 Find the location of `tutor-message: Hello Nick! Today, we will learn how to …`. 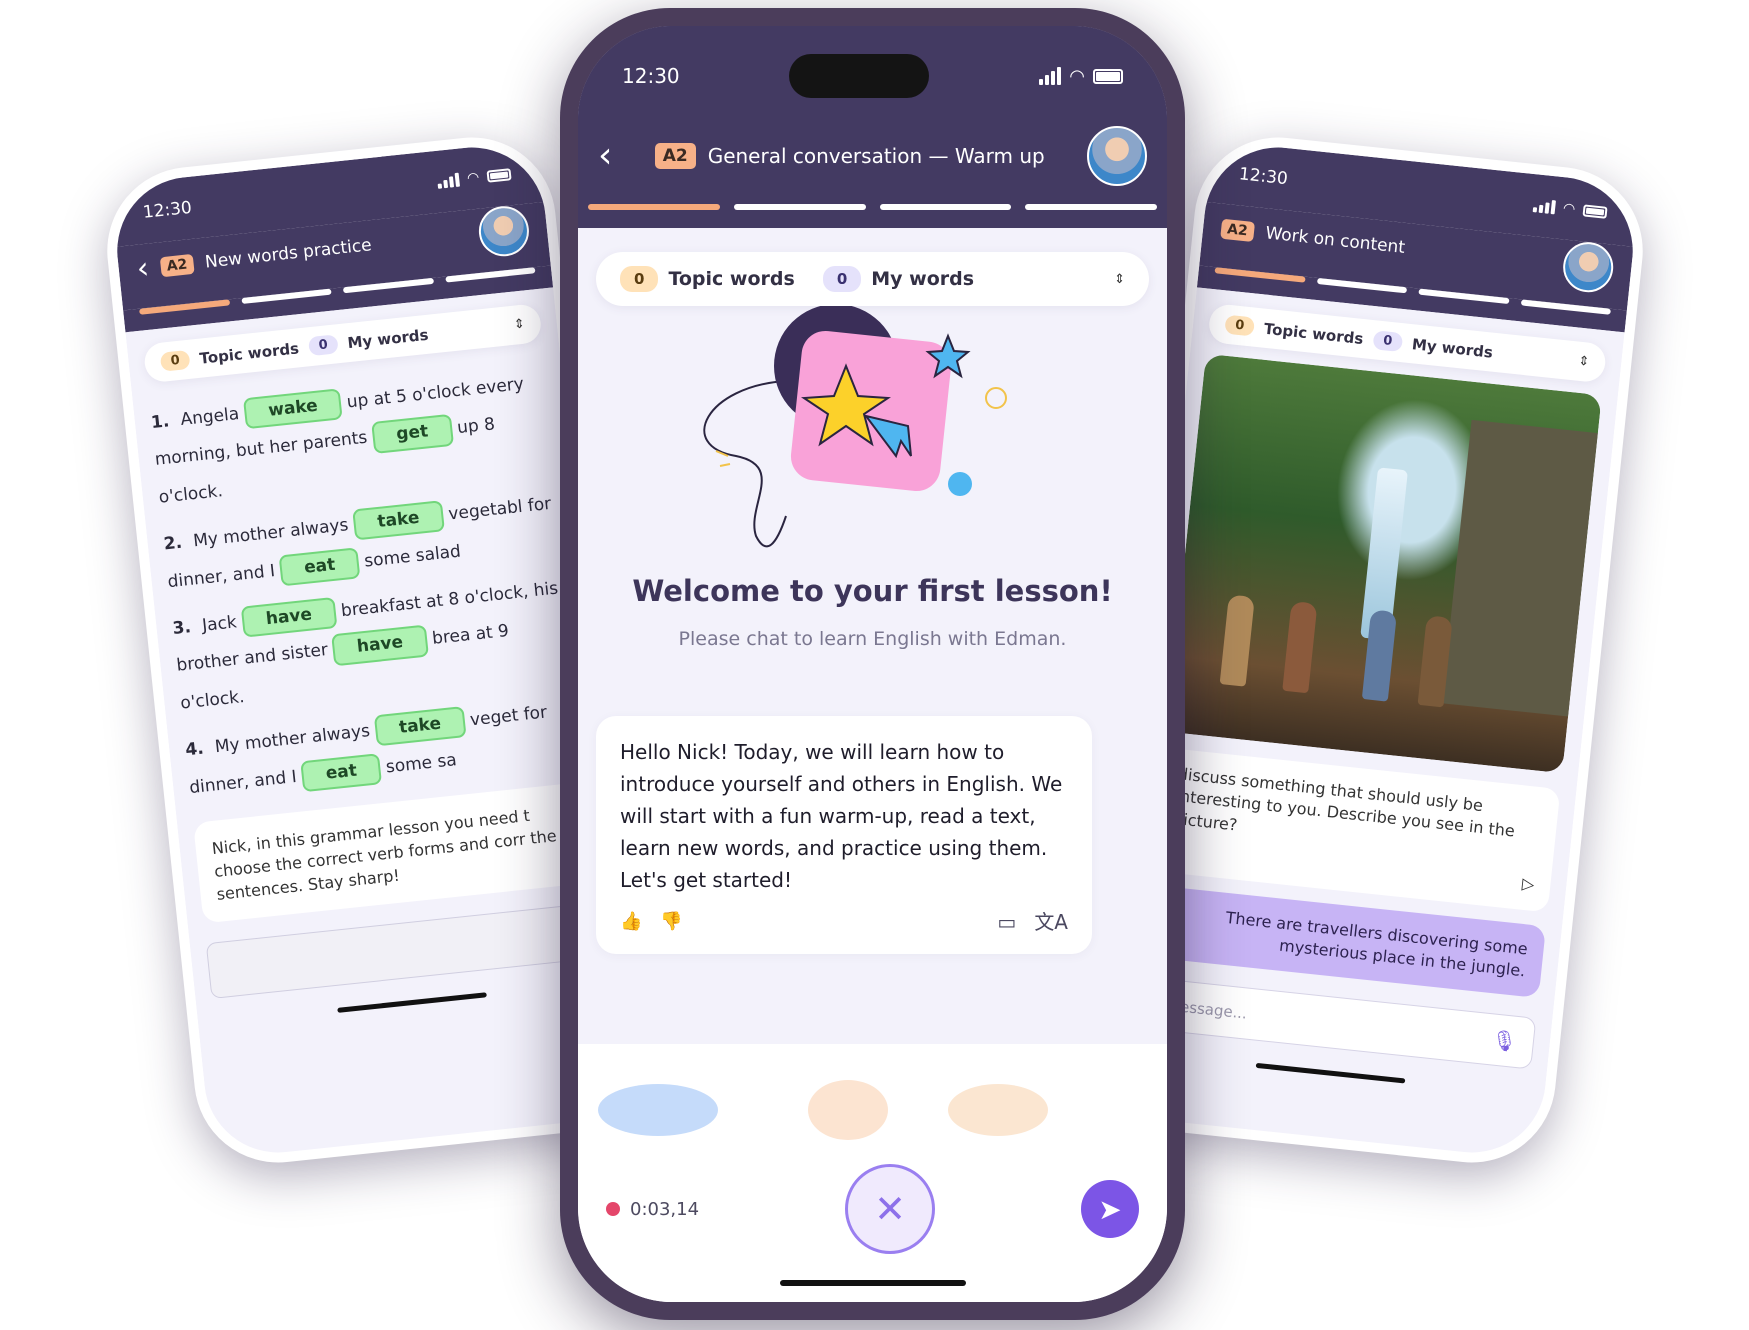

tutor-message: Hello Nick! Today, we will learn how to … is located at coordinates (844, 835).